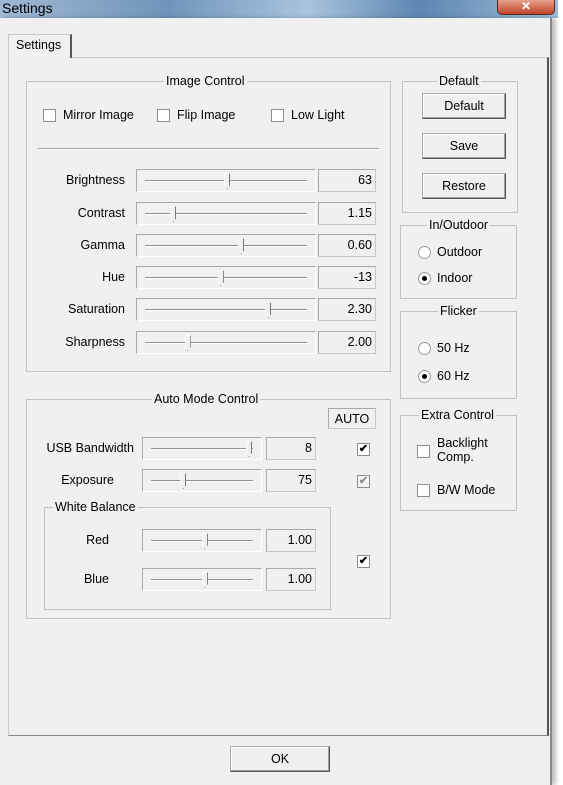  What do you see at coordinates (87, 480) in the screenshot?
I see `slider-label: Exposure` at bounding box center [87, 480].